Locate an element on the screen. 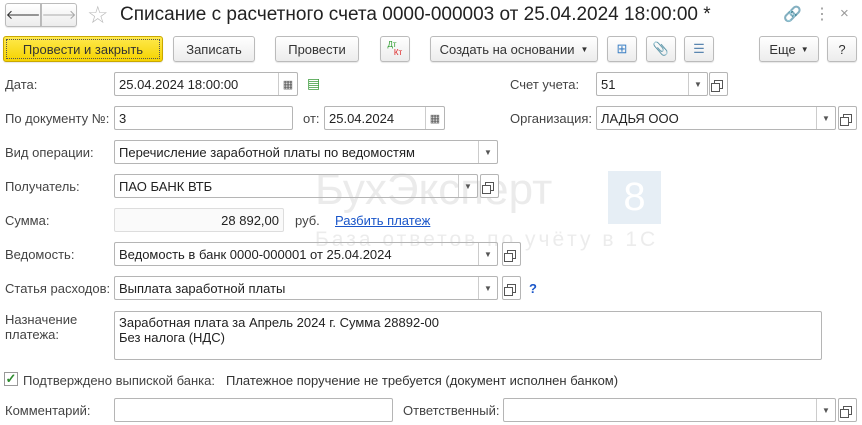 The height and width of the screenshot is (425, 862). recipient-value: ПАО БАНК ВТБ is located at coordinates (166, 186).